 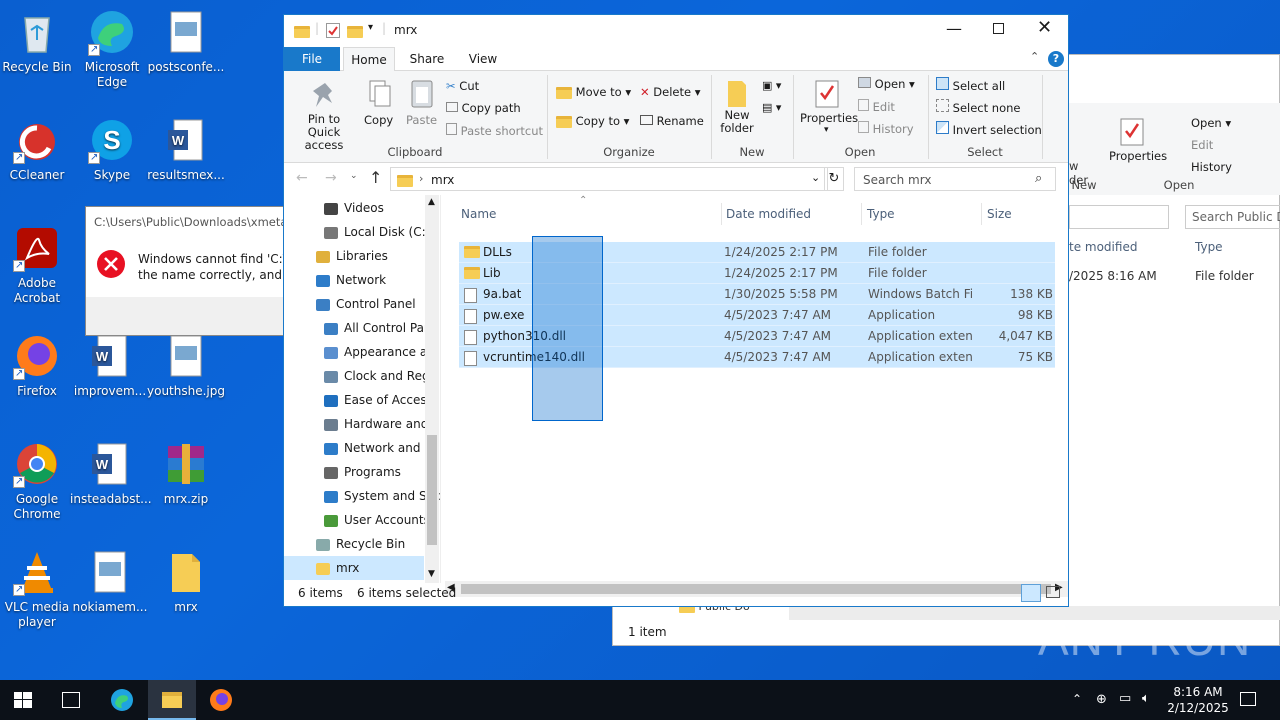 What do you see at coordinates (186, 473) in the screenshot?
I see `desktop-icon-mrx-zip: mrx.zip` at bounding box center [186, 473].